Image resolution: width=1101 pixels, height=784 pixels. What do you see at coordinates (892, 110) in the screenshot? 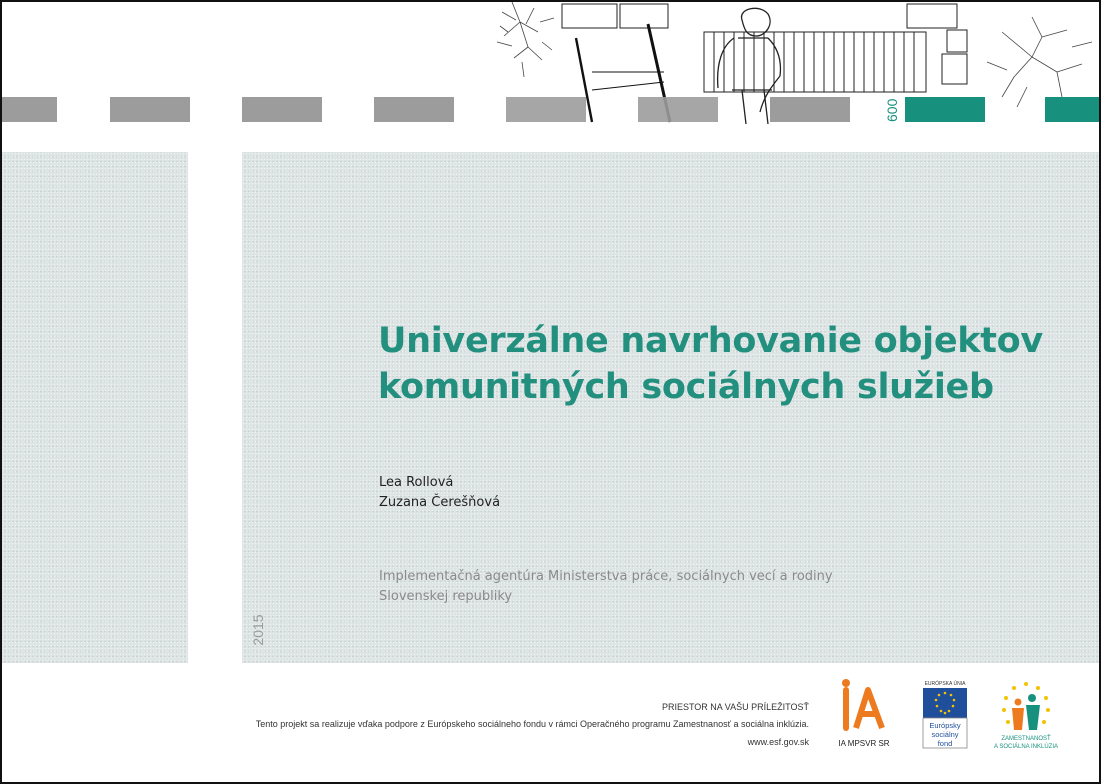
I see `sign-number: 600` at bounding box center [892, 110].